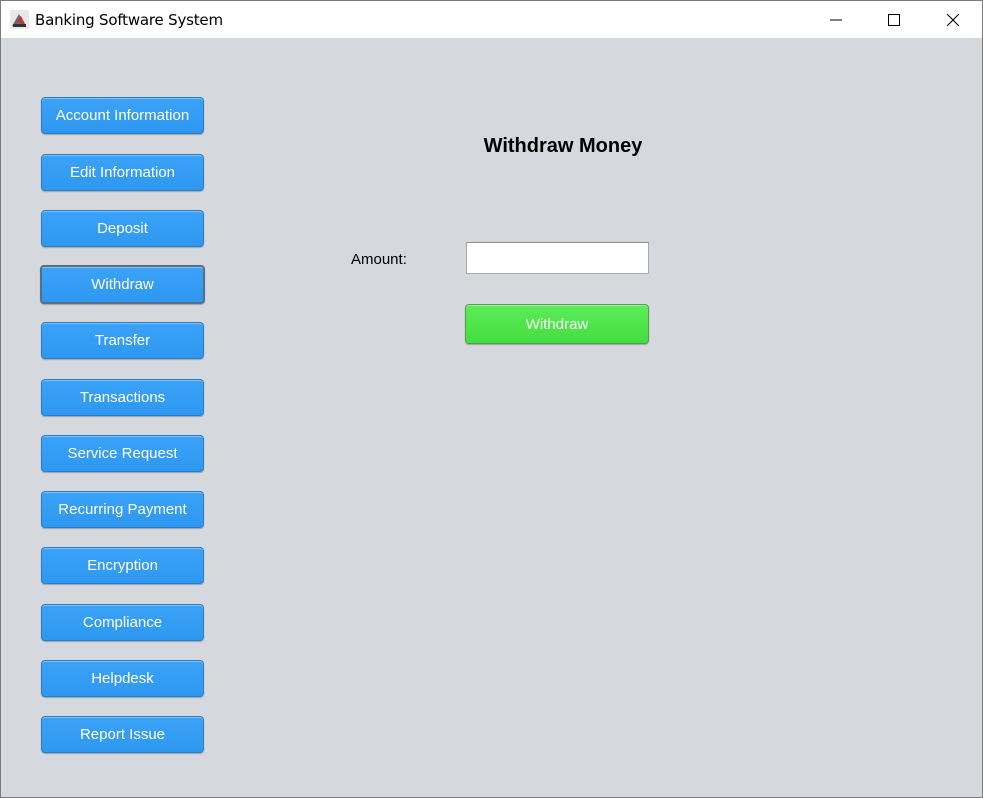 This screenshot has height=798, width=983. What do you see at coordinates (122, 340) in the screenshot?
I see `sidebar-item-transfer: Transfer` at bounding box center [122, 340].